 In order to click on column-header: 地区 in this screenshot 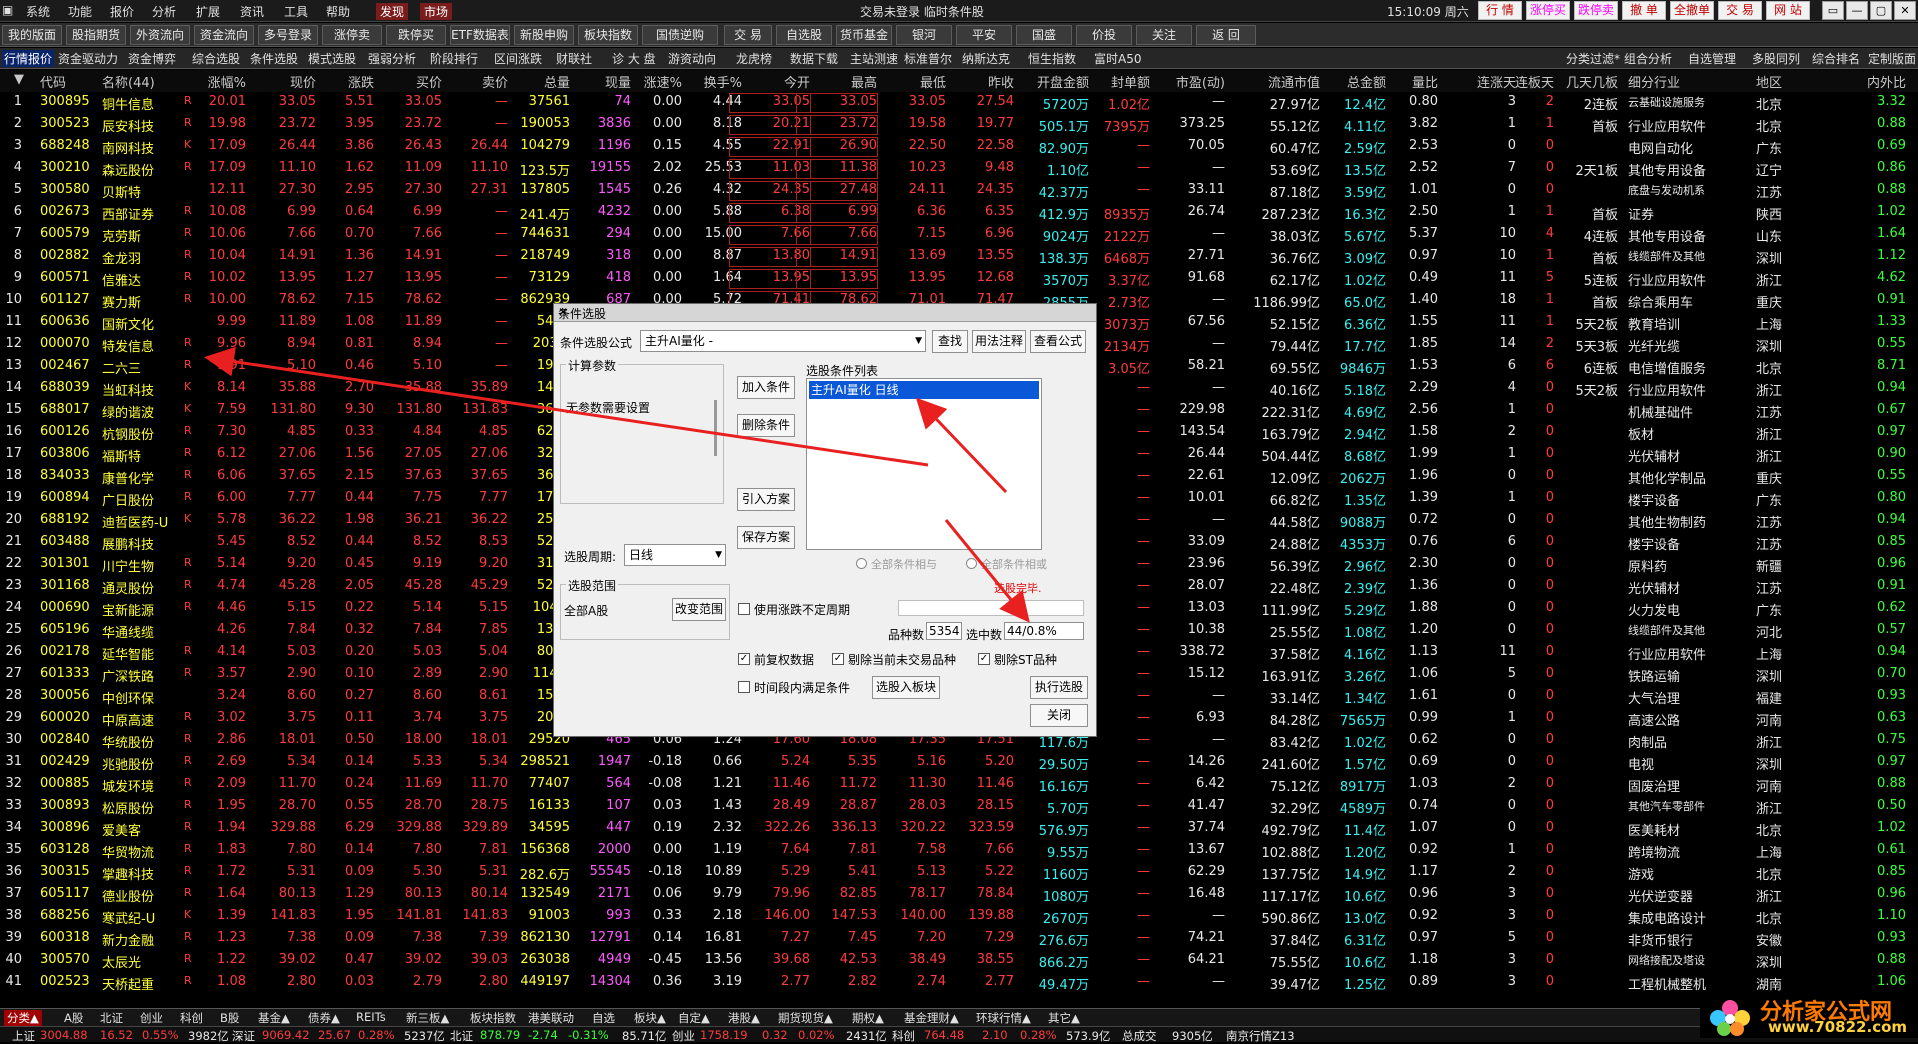, I will do `click(1784, 81)`.